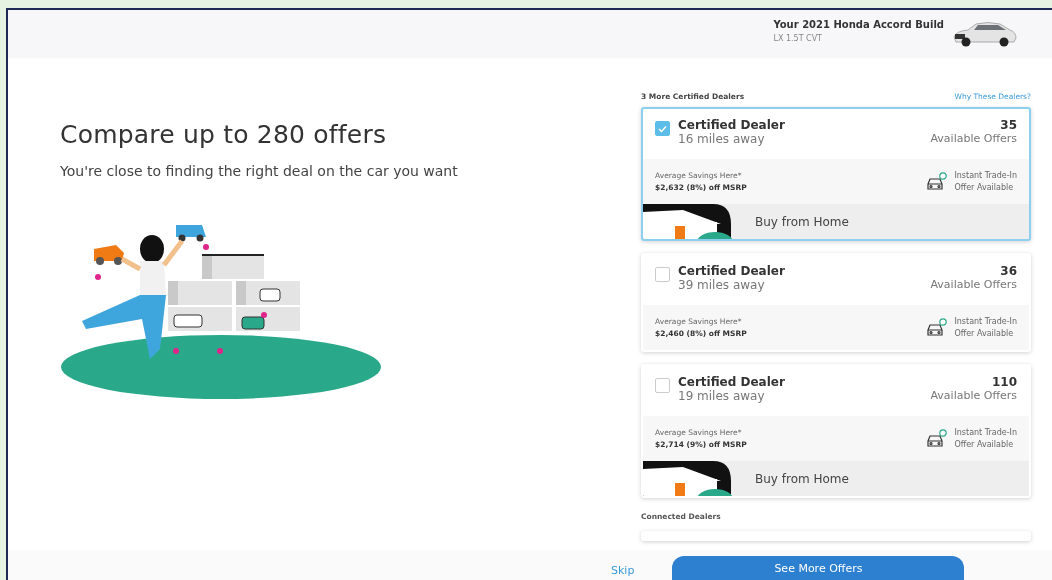  What do you see at coordinates (985, 34) in the screenshot?
I see `sedan-drawing` at bounding box center [985, 34].